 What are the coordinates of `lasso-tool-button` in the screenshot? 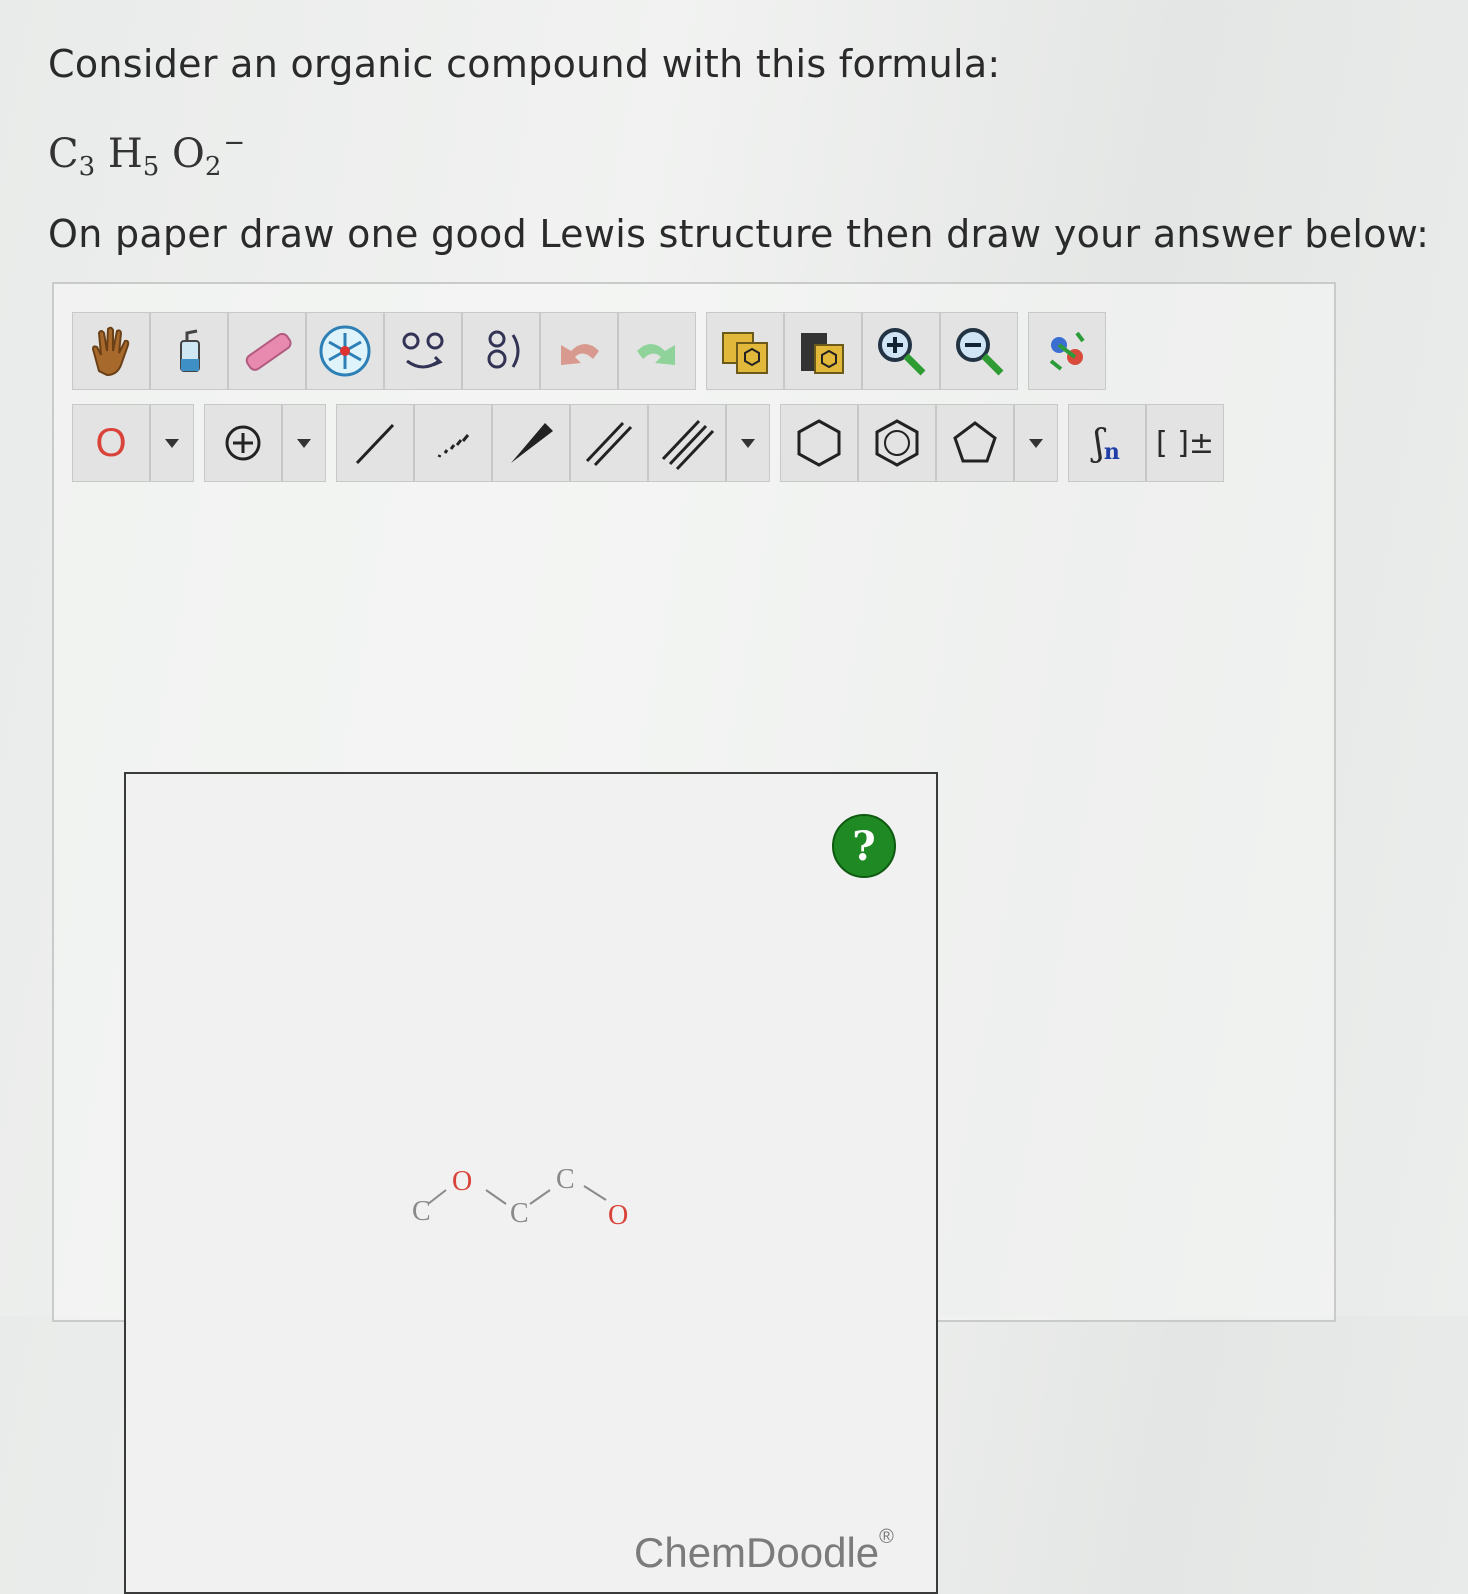 It's located at (189, 351).